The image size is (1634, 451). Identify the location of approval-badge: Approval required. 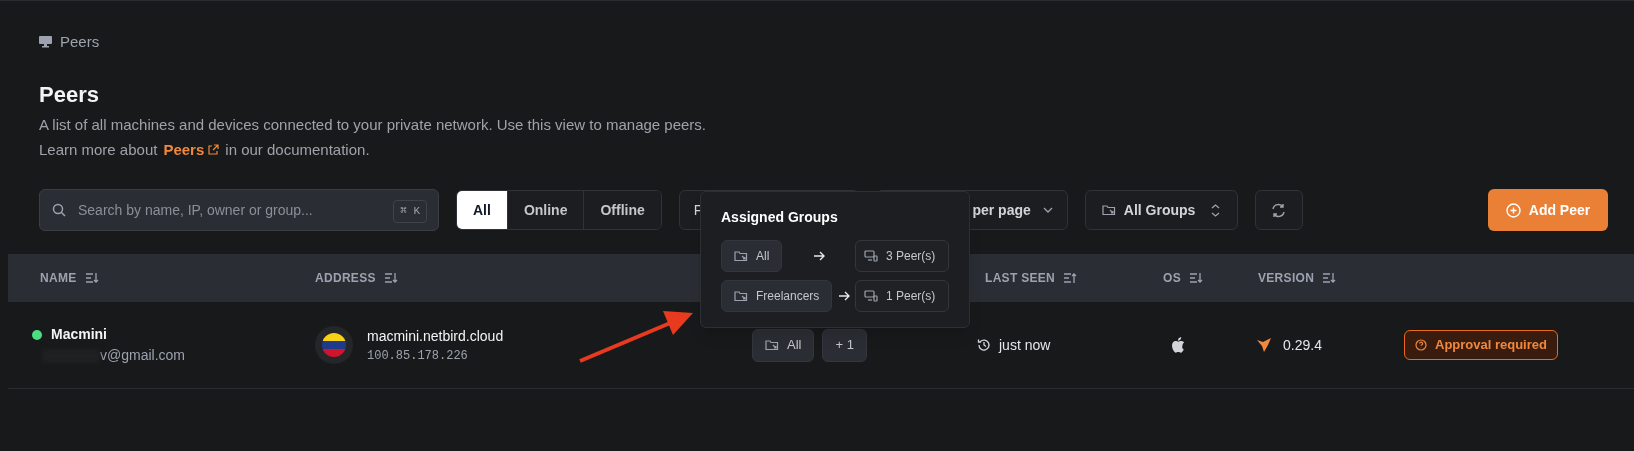
(1481, 345).